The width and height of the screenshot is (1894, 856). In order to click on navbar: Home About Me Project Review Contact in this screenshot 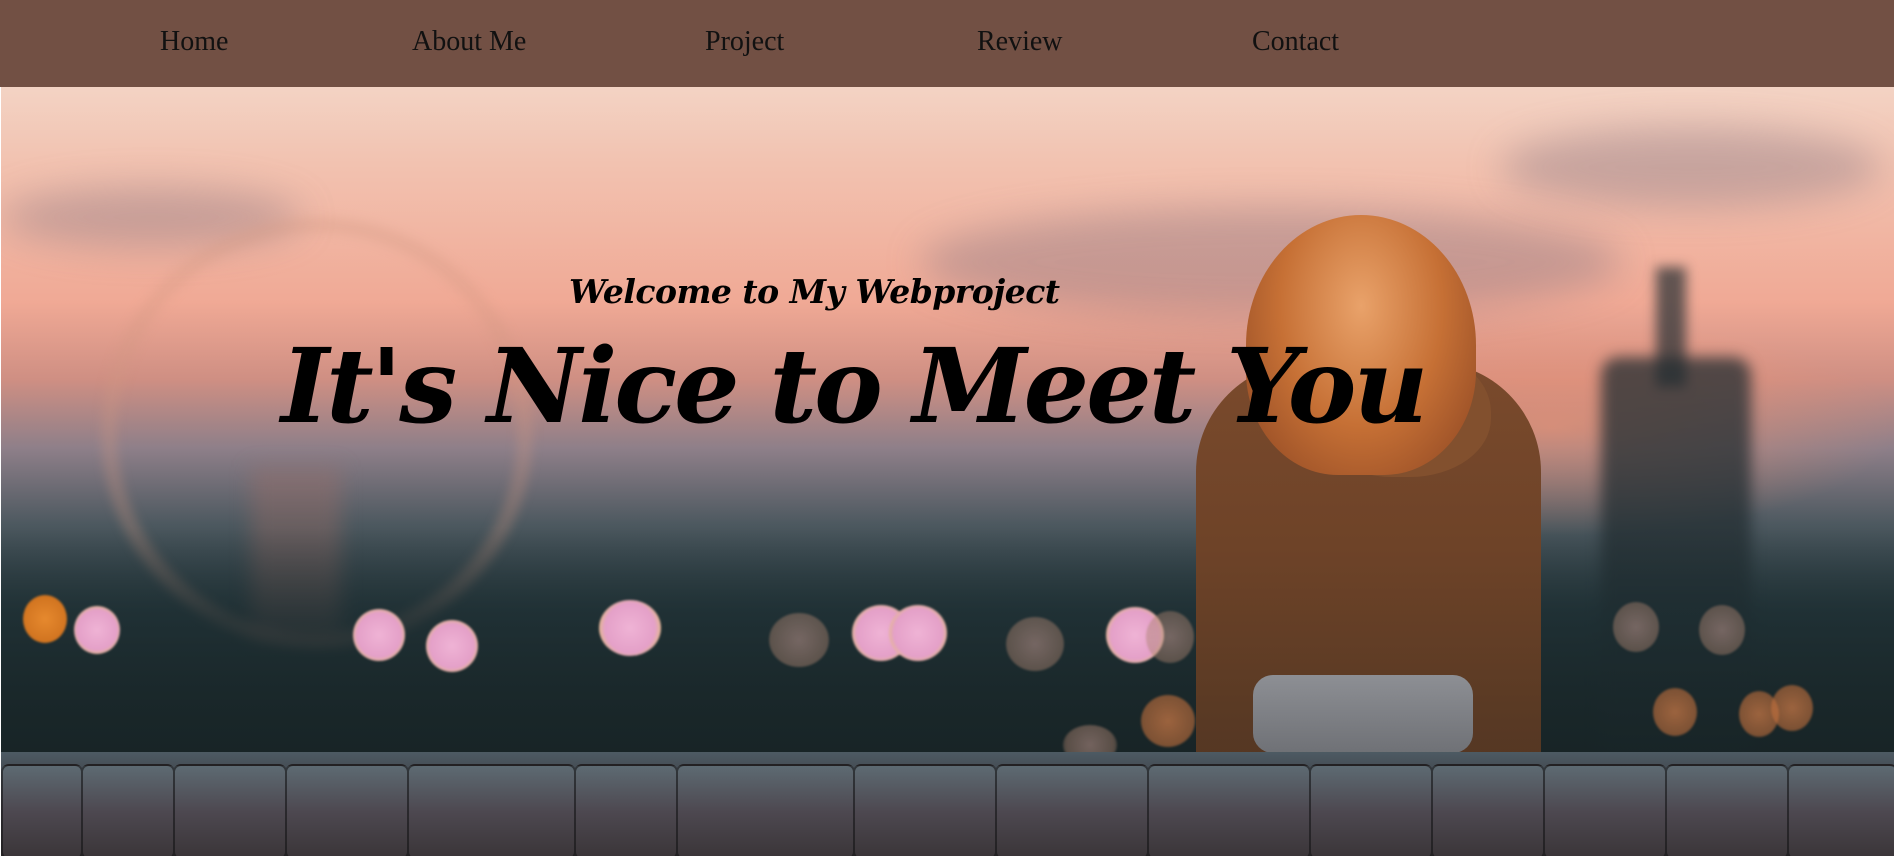, I will do `click(947, 43)`.